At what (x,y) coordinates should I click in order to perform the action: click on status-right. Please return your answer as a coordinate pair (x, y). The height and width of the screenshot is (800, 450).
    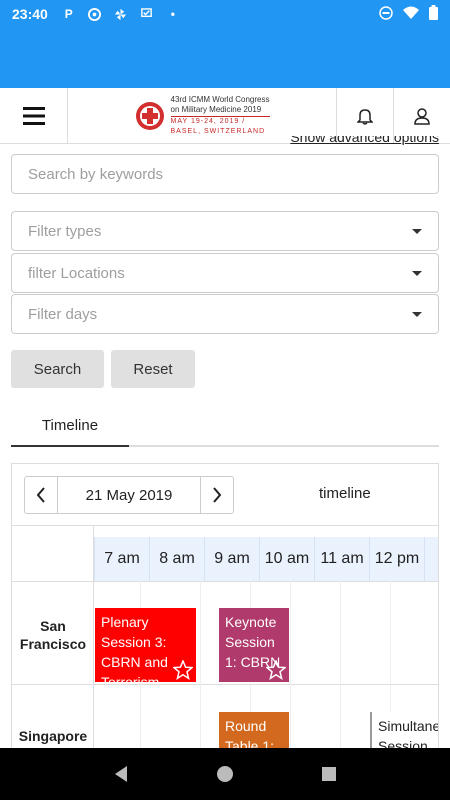
    Looking at the image, I should click on (408, 14).